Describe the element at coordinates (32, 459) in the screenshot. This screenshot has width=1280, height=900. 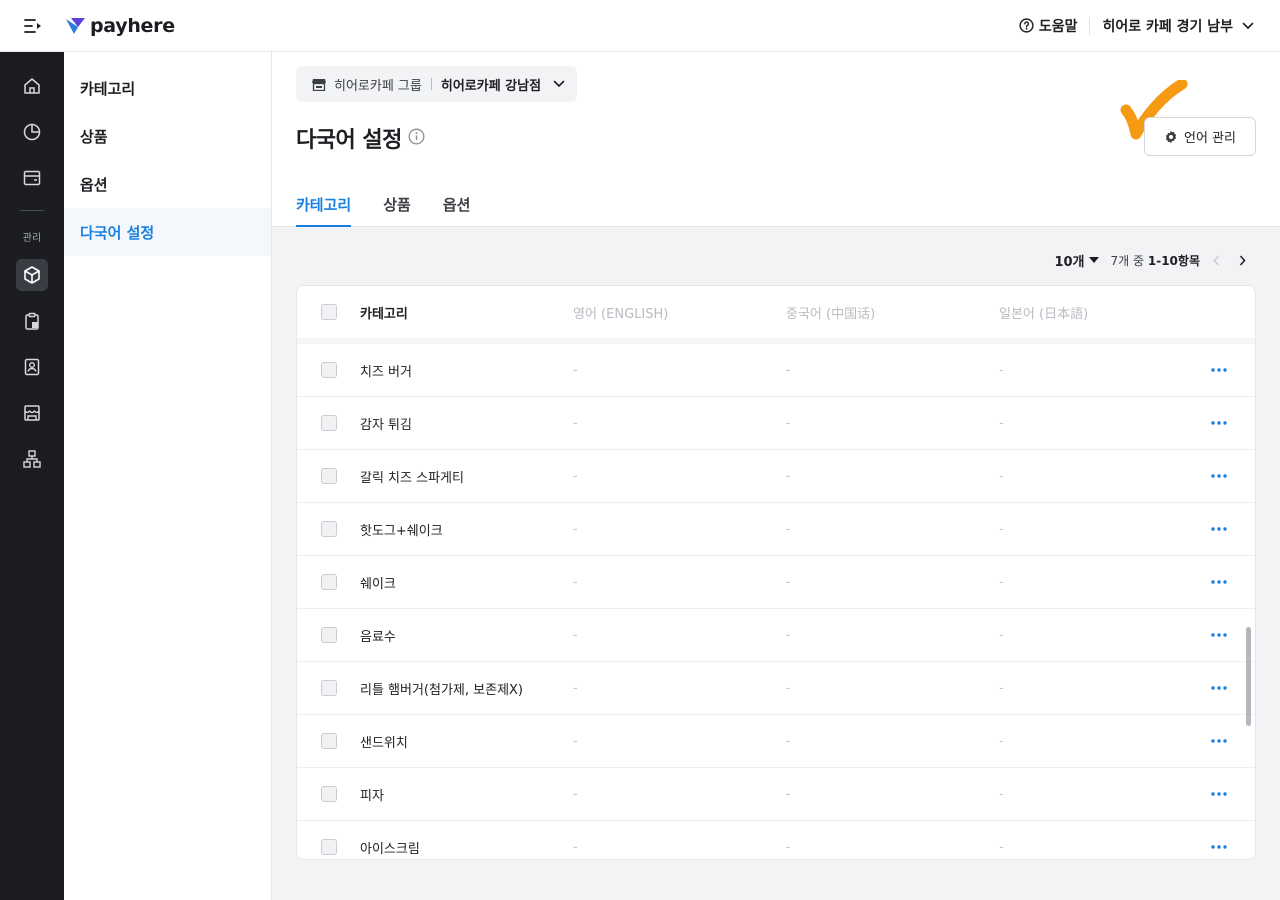
I see `org-chart-icon` at that location.